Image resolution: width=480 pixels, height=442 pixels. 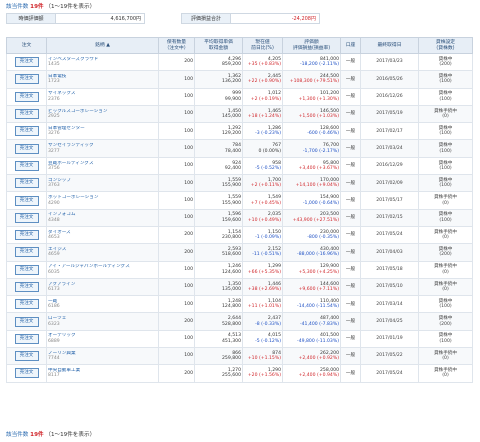 I want to click on price-cell: 2,445 +22 (+0.90%), so click(x=262, y=79).